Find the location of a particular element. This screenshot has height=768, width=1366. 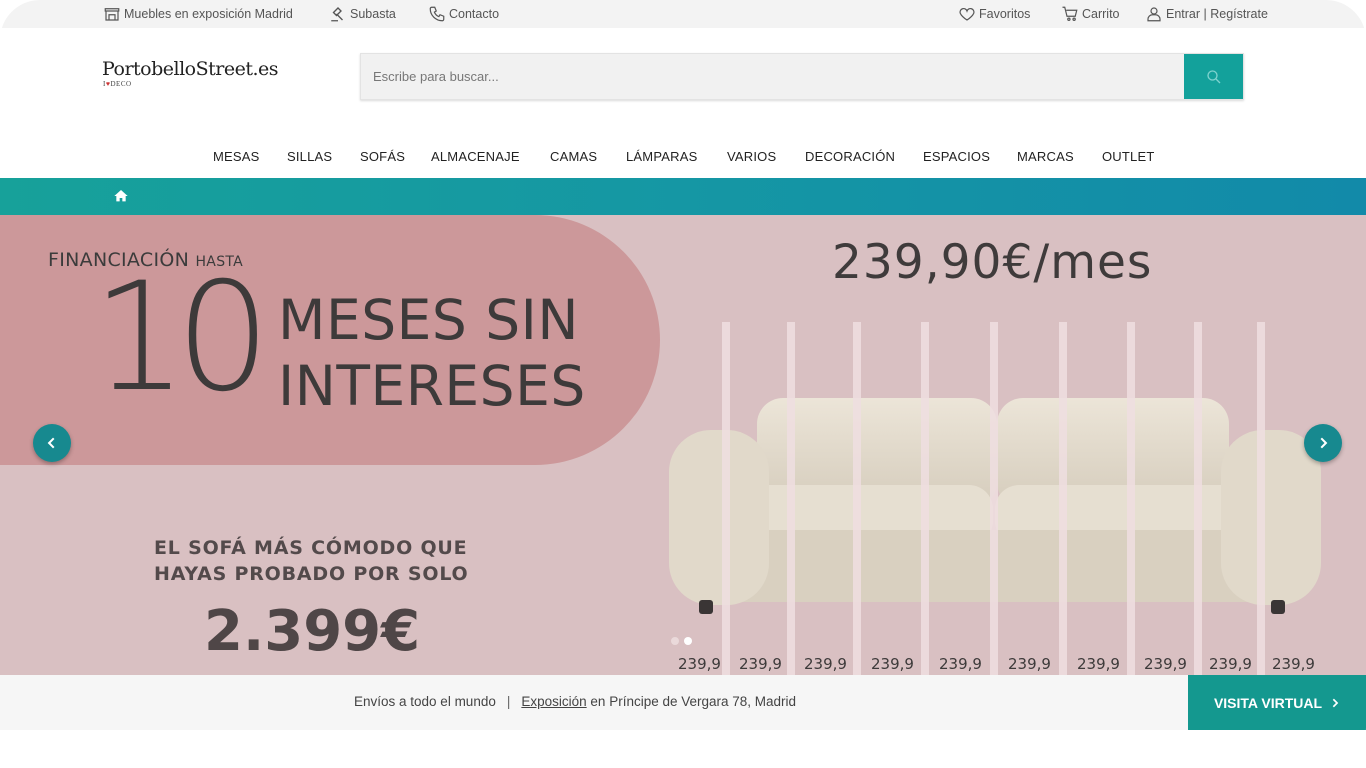

nav-item-camas: CAMAS is located at coordinates (573, 156).